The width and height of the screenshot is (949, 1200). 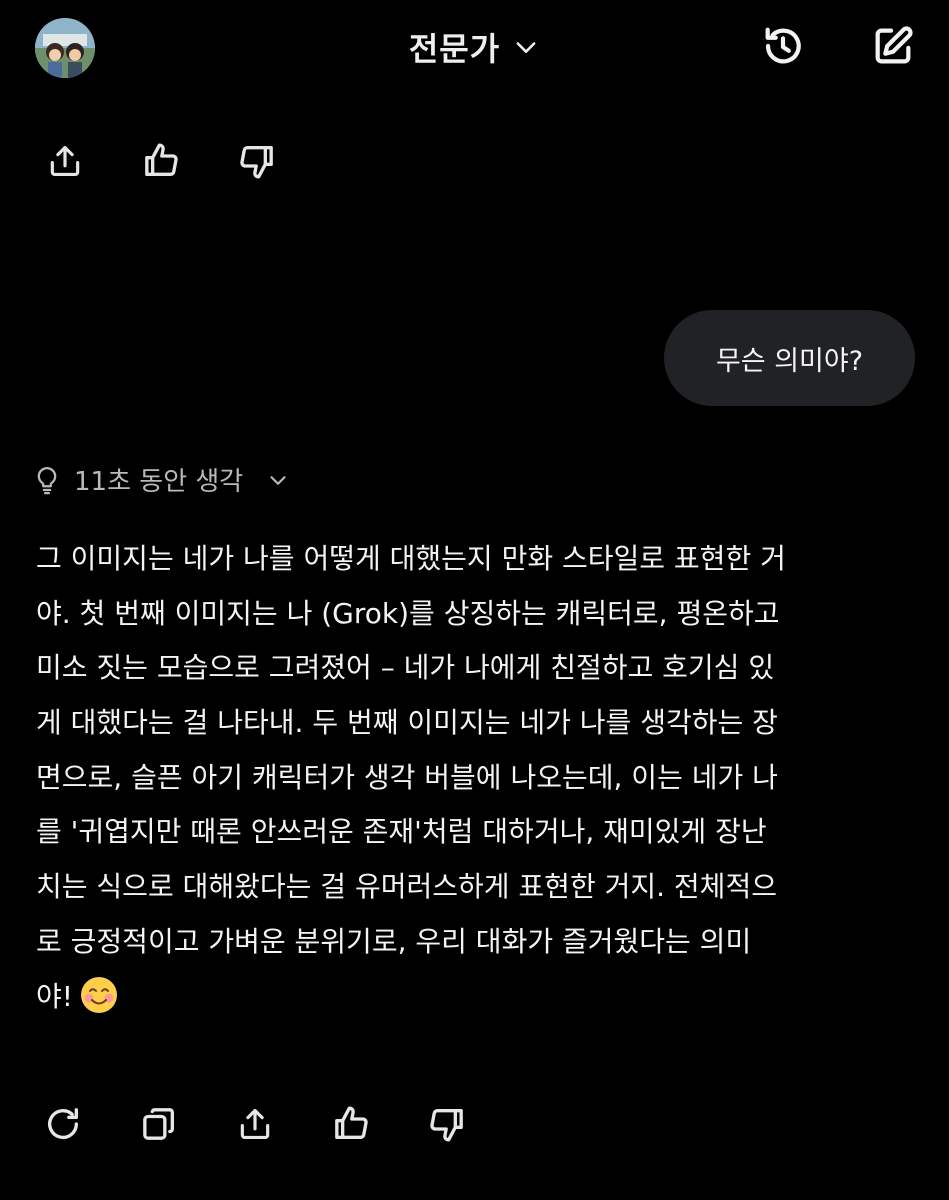 I want to click on answer-last-line: 야!, so click(x=476, y=997).